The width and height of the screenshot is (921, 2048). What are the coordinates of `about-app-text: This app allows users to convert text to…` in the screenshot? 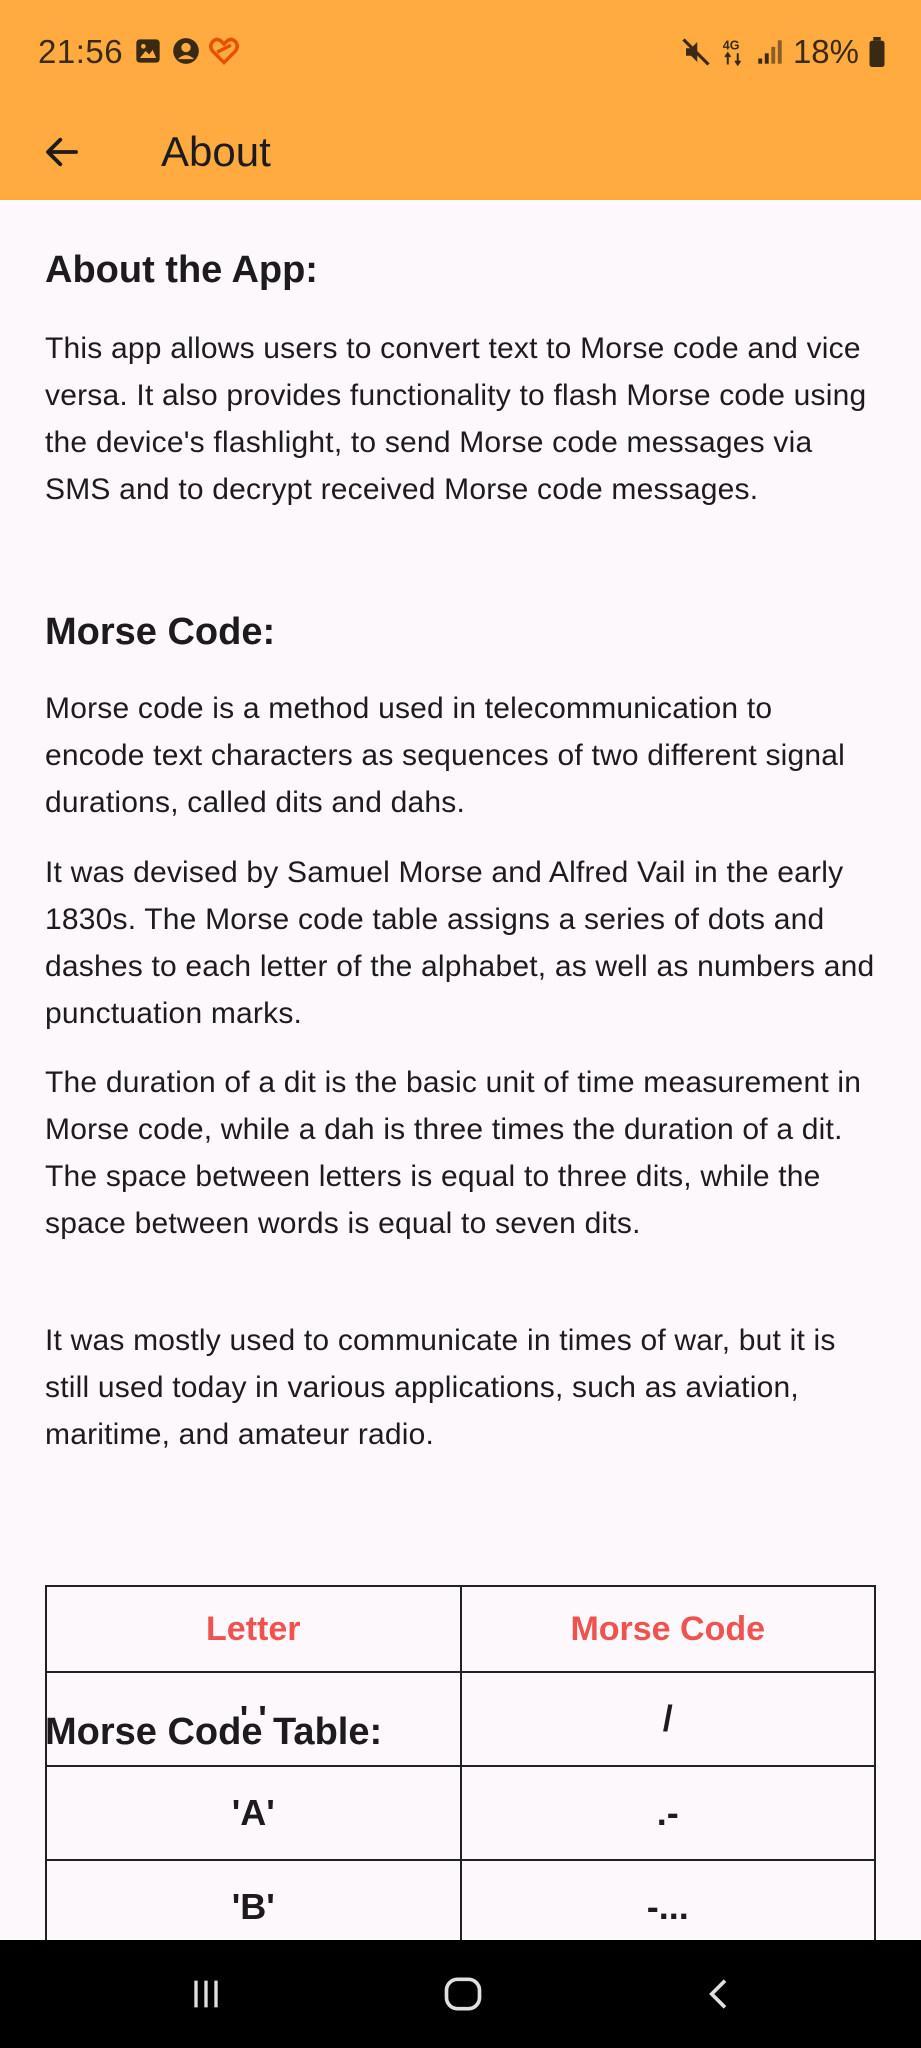 It's located at (456, 419).